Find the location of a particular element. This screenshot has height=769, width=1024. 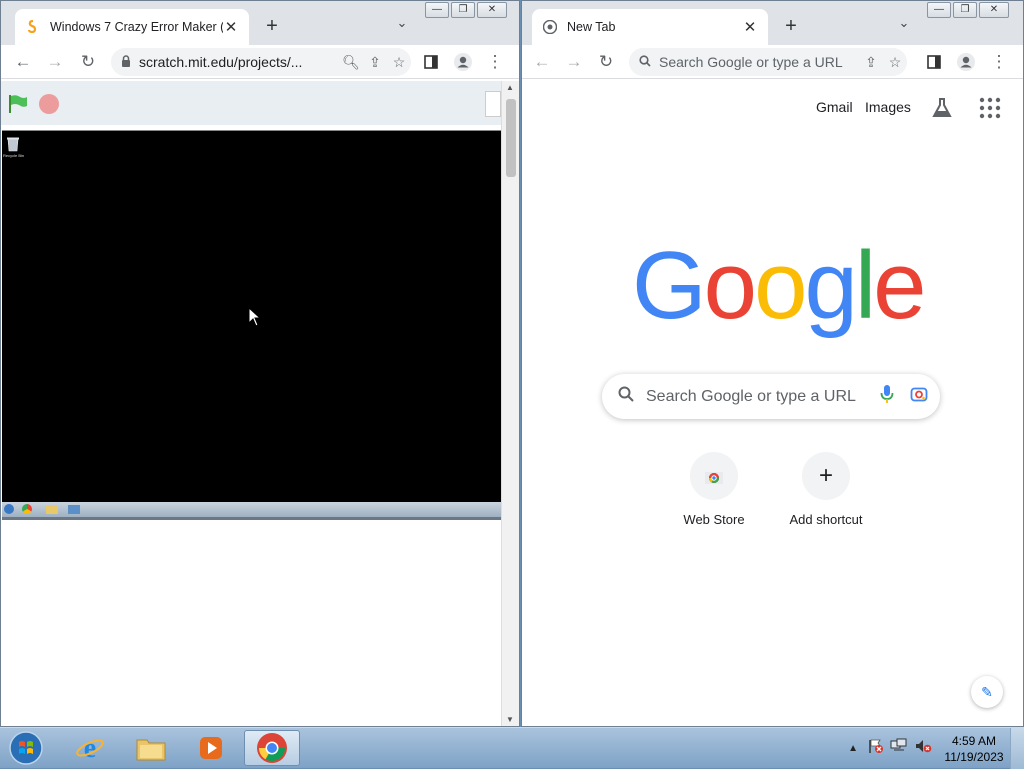

google-search-box: Search Google or type a URL is located at coordinates (771, 396).